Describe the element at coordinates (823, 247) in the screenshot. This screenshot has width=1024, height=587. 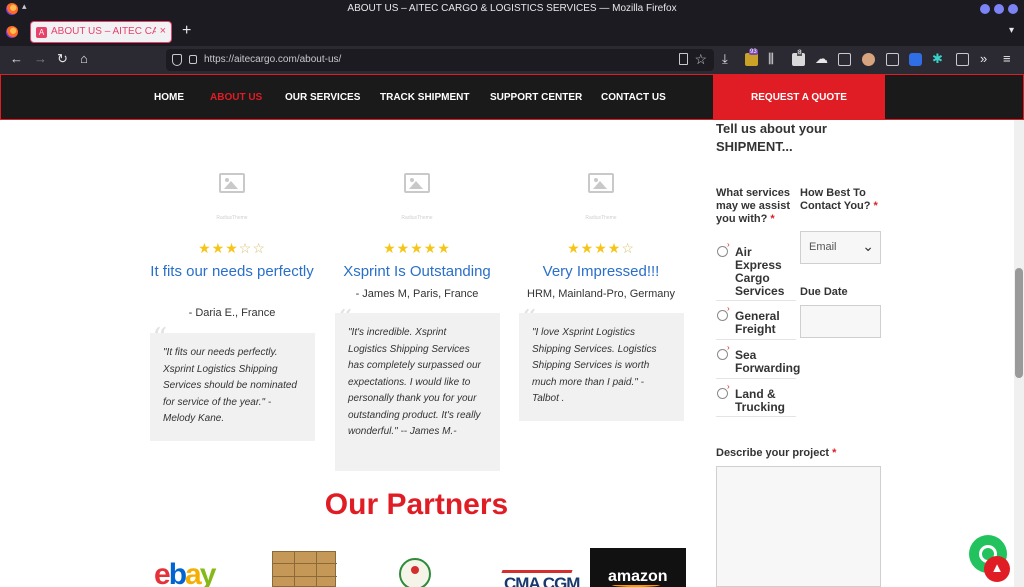
I see `contact-method-value: Email` at that location.